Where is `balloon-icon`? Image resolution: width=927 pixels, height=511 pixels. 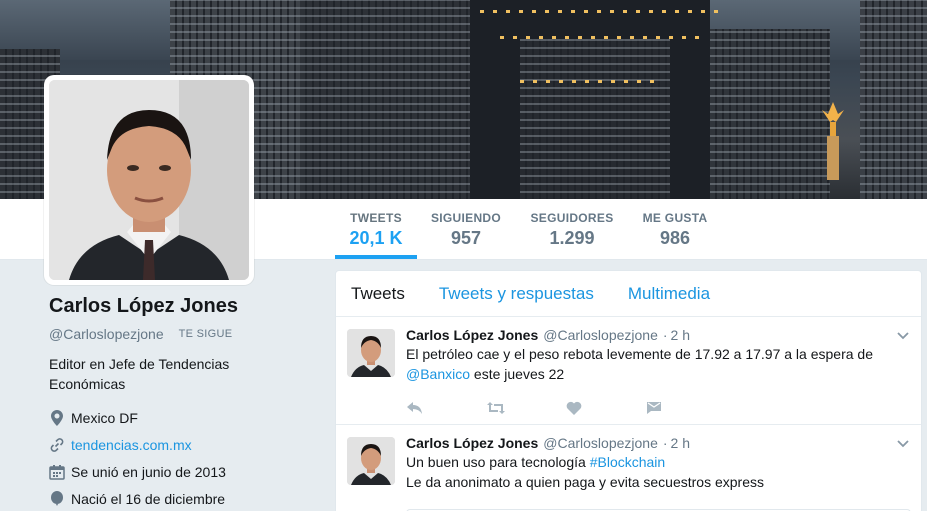
balloon-icon is located at coordinates (57, 498).